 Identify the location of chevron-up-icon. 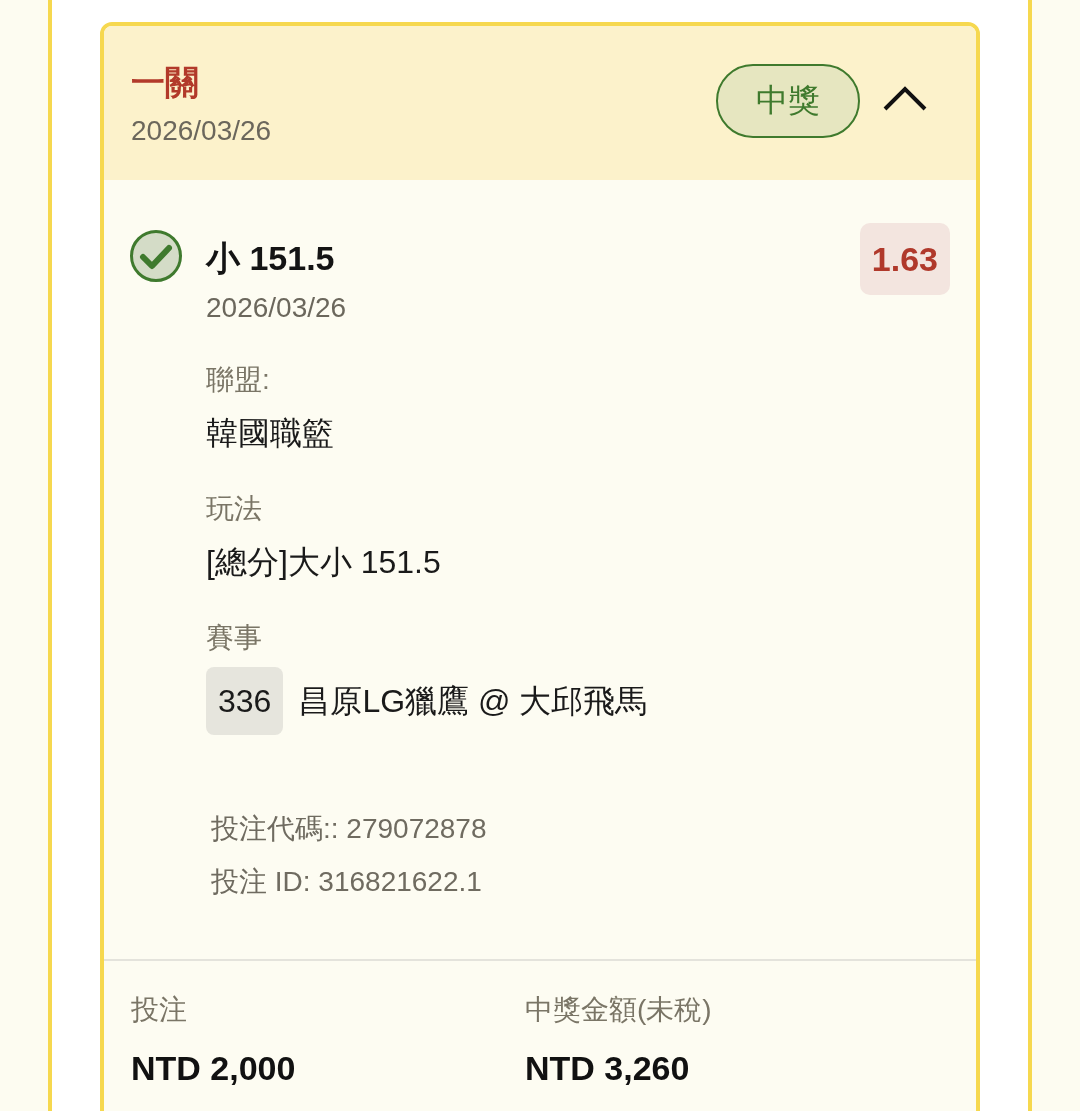
(905, 98).